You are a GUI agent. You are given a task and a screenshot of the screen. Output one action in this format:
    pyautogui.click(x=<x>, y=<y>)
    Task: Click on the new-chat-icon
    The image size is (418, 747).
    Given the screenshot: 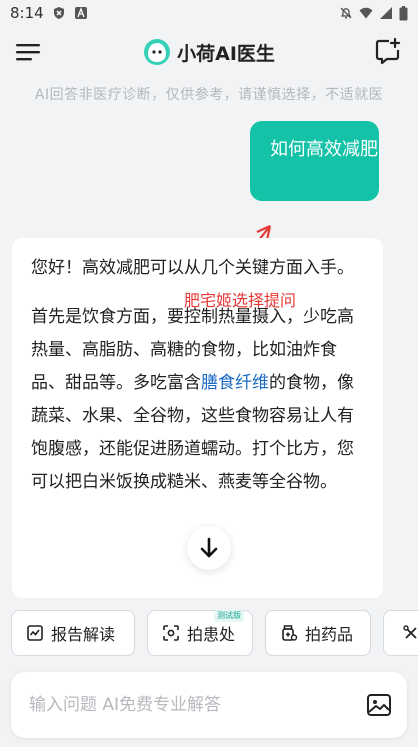 What is the action you would take?
    pyautogui.click(x=388, y=51)
    